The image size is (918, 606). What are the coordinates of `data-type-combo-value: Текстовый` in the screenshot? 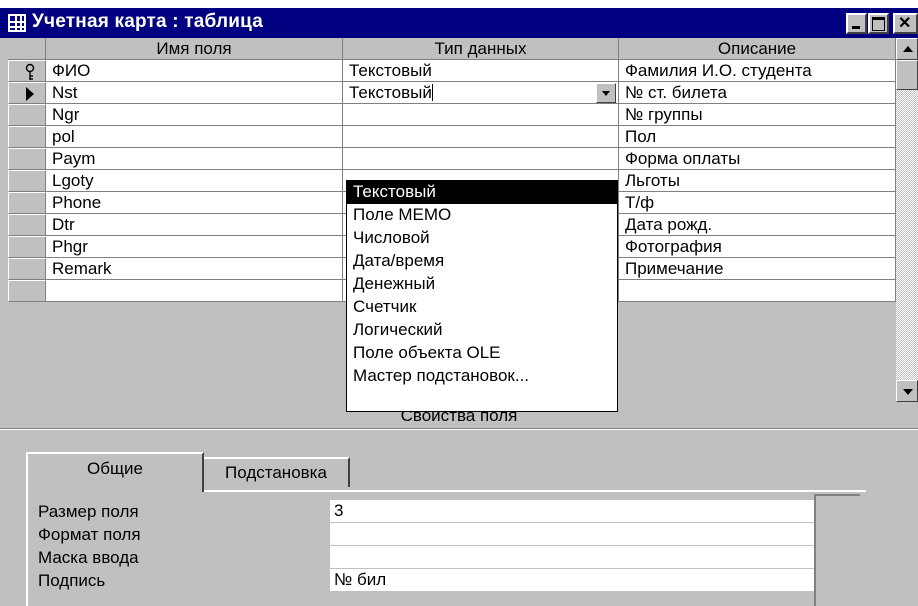 It's located at (390, 92).